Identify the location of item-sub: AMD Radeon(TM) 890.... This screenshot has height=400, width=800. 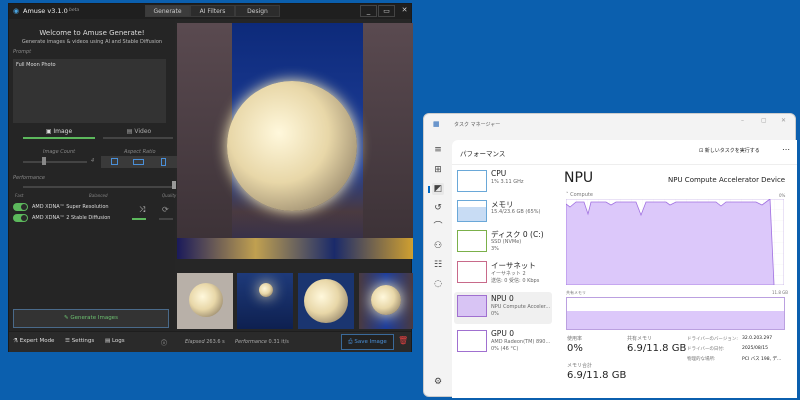
(521, 342).